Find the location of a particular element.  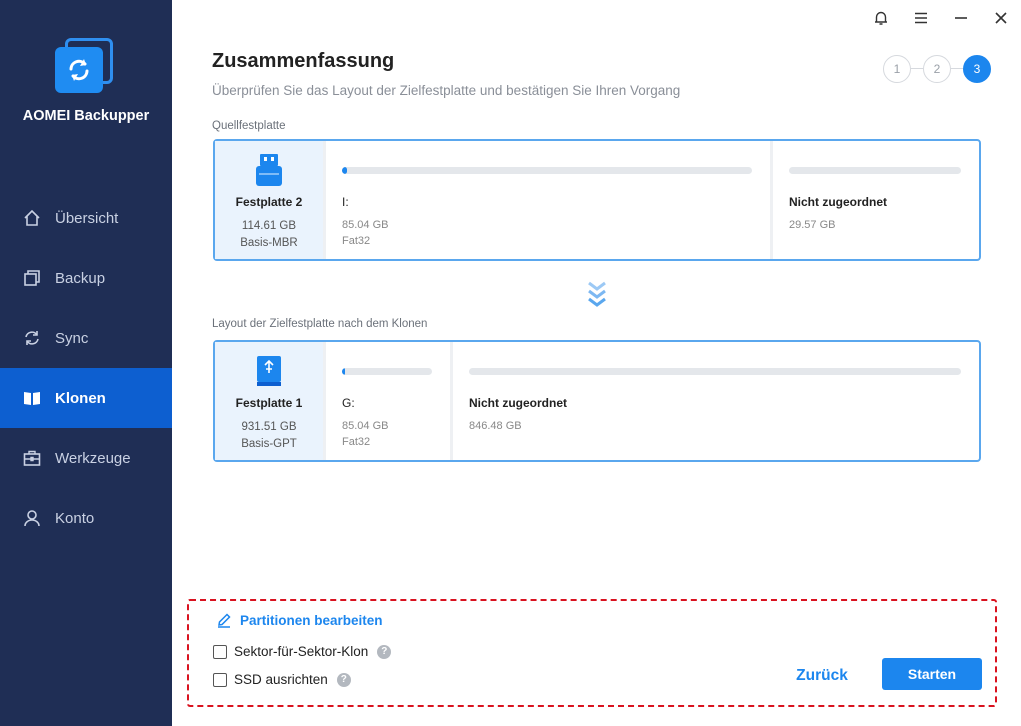

step-3: 3 is located at coordinates (977, 69).